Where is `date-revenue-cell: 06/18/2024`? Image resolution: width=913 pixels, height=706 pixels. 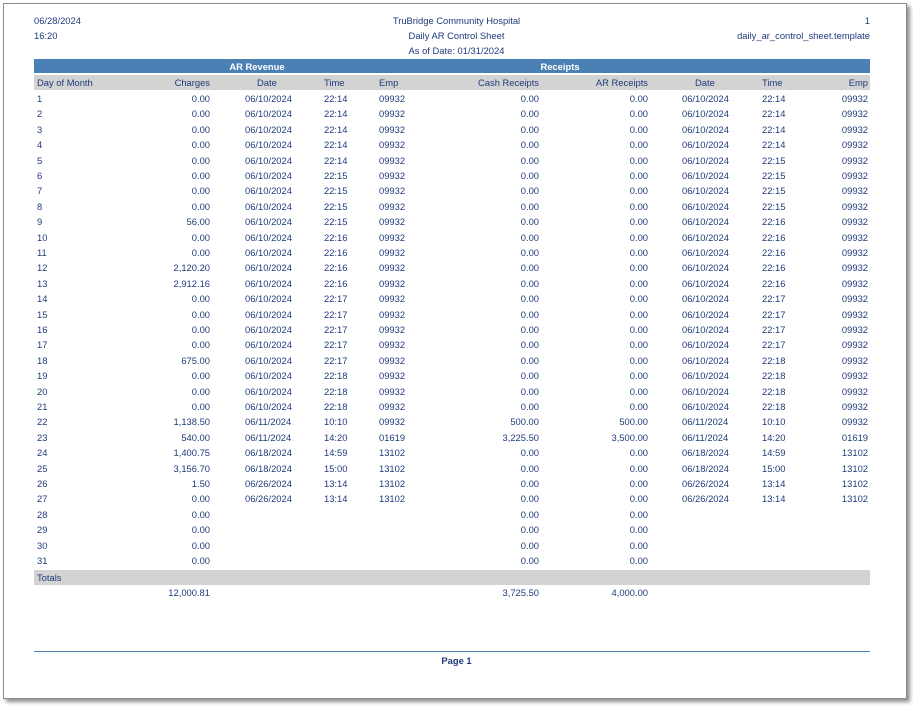 date-revenue-cell: 06/18/2024 is located at coordinates (268, 453).